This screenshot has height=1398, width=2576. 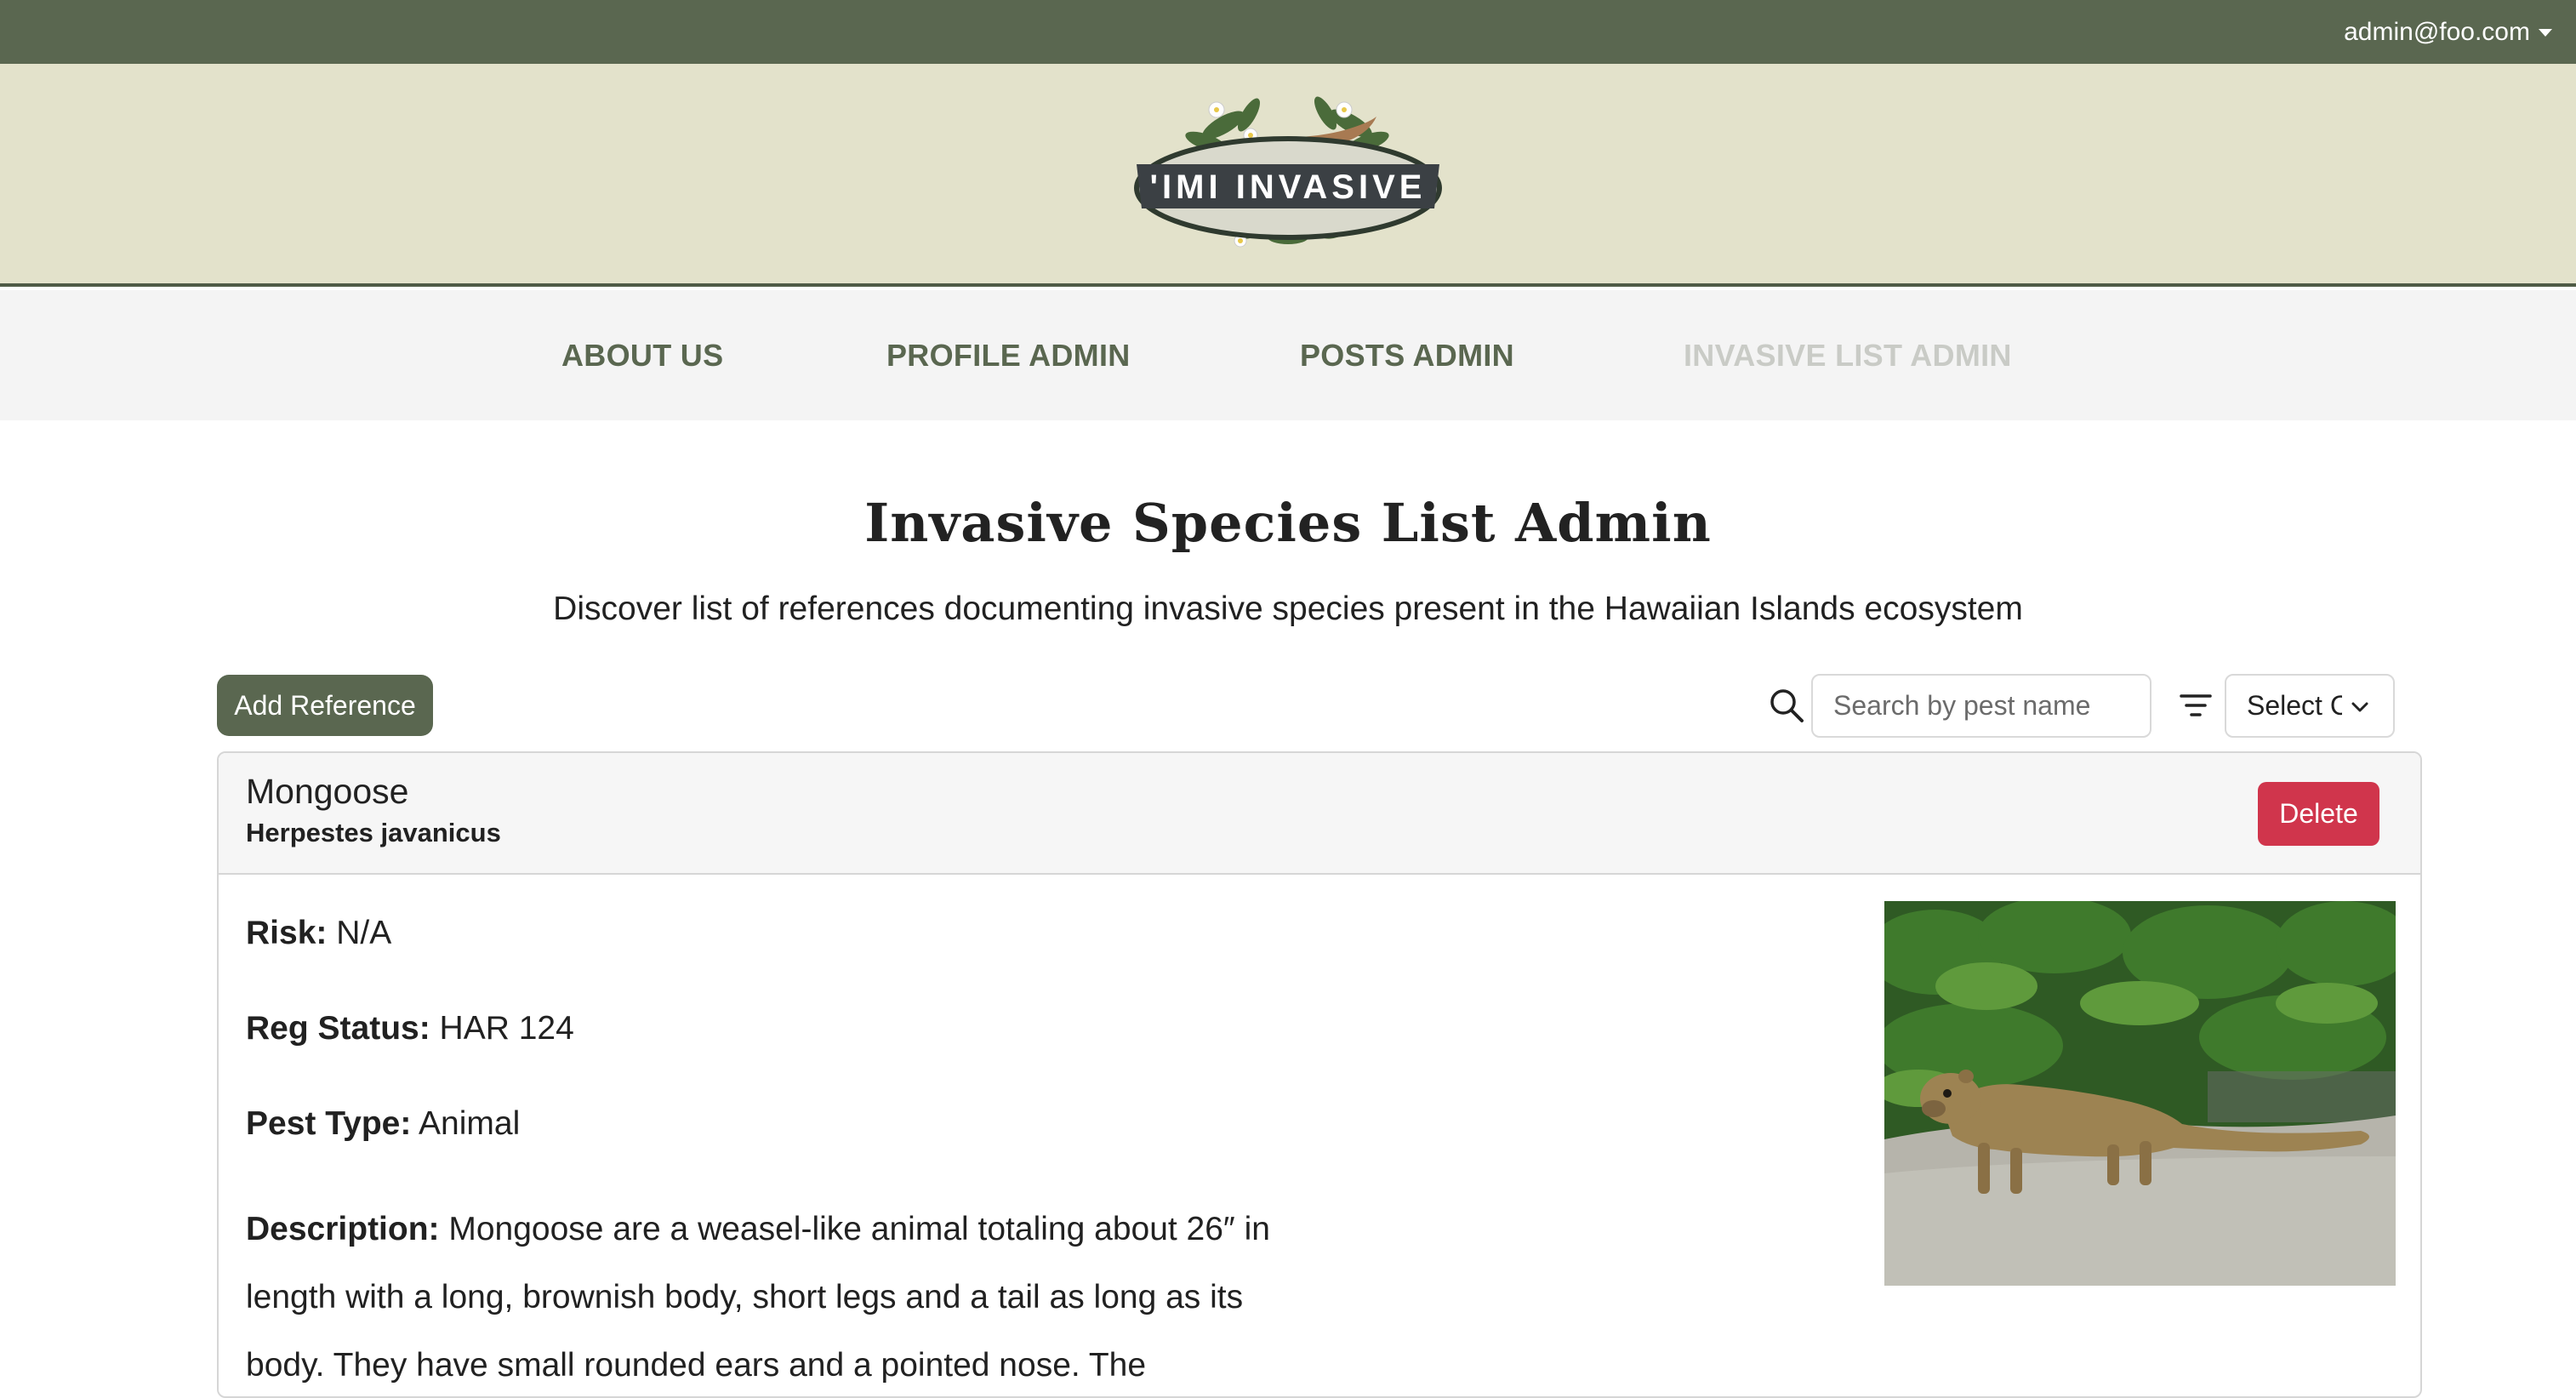 I want to click on card-header: Mongoose Herpestes javanicus Delete, so click(x=1319, y=814).